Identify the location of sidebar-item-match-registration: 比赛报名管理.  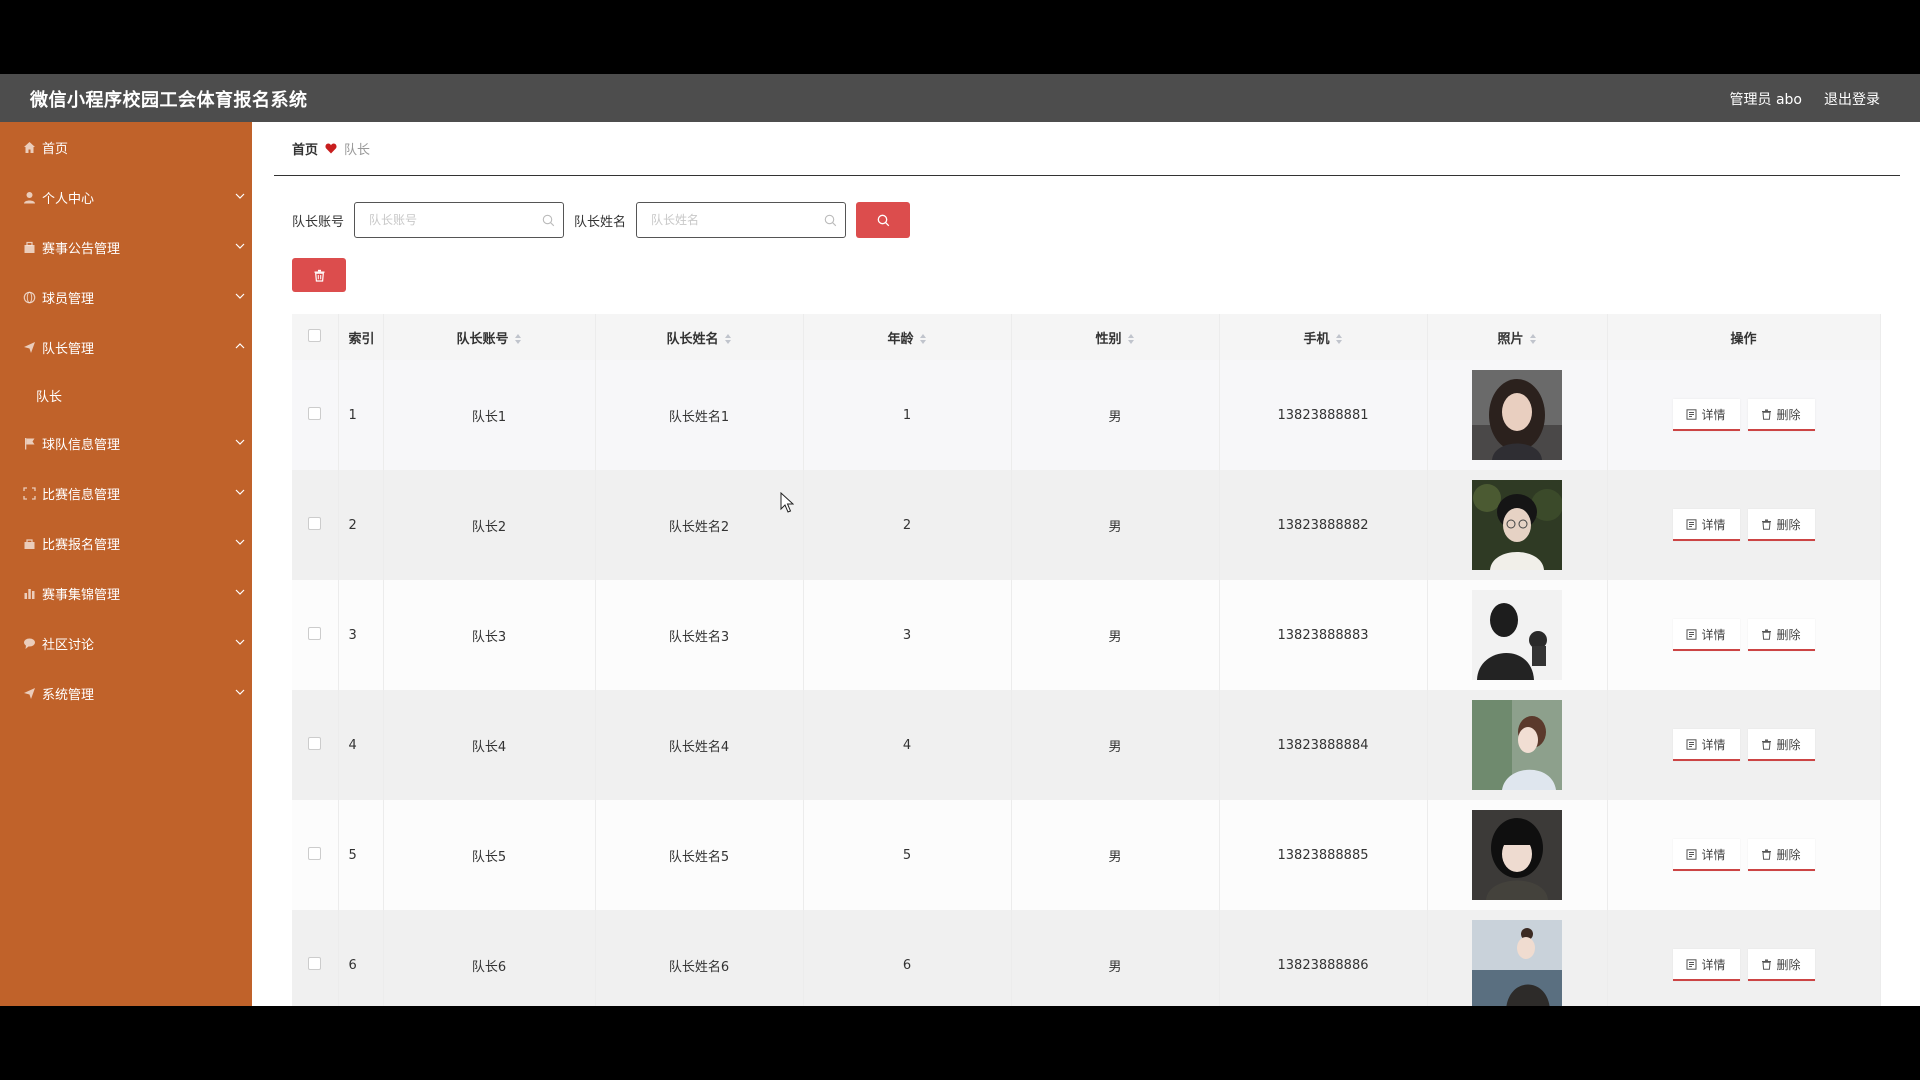
(126, 543).